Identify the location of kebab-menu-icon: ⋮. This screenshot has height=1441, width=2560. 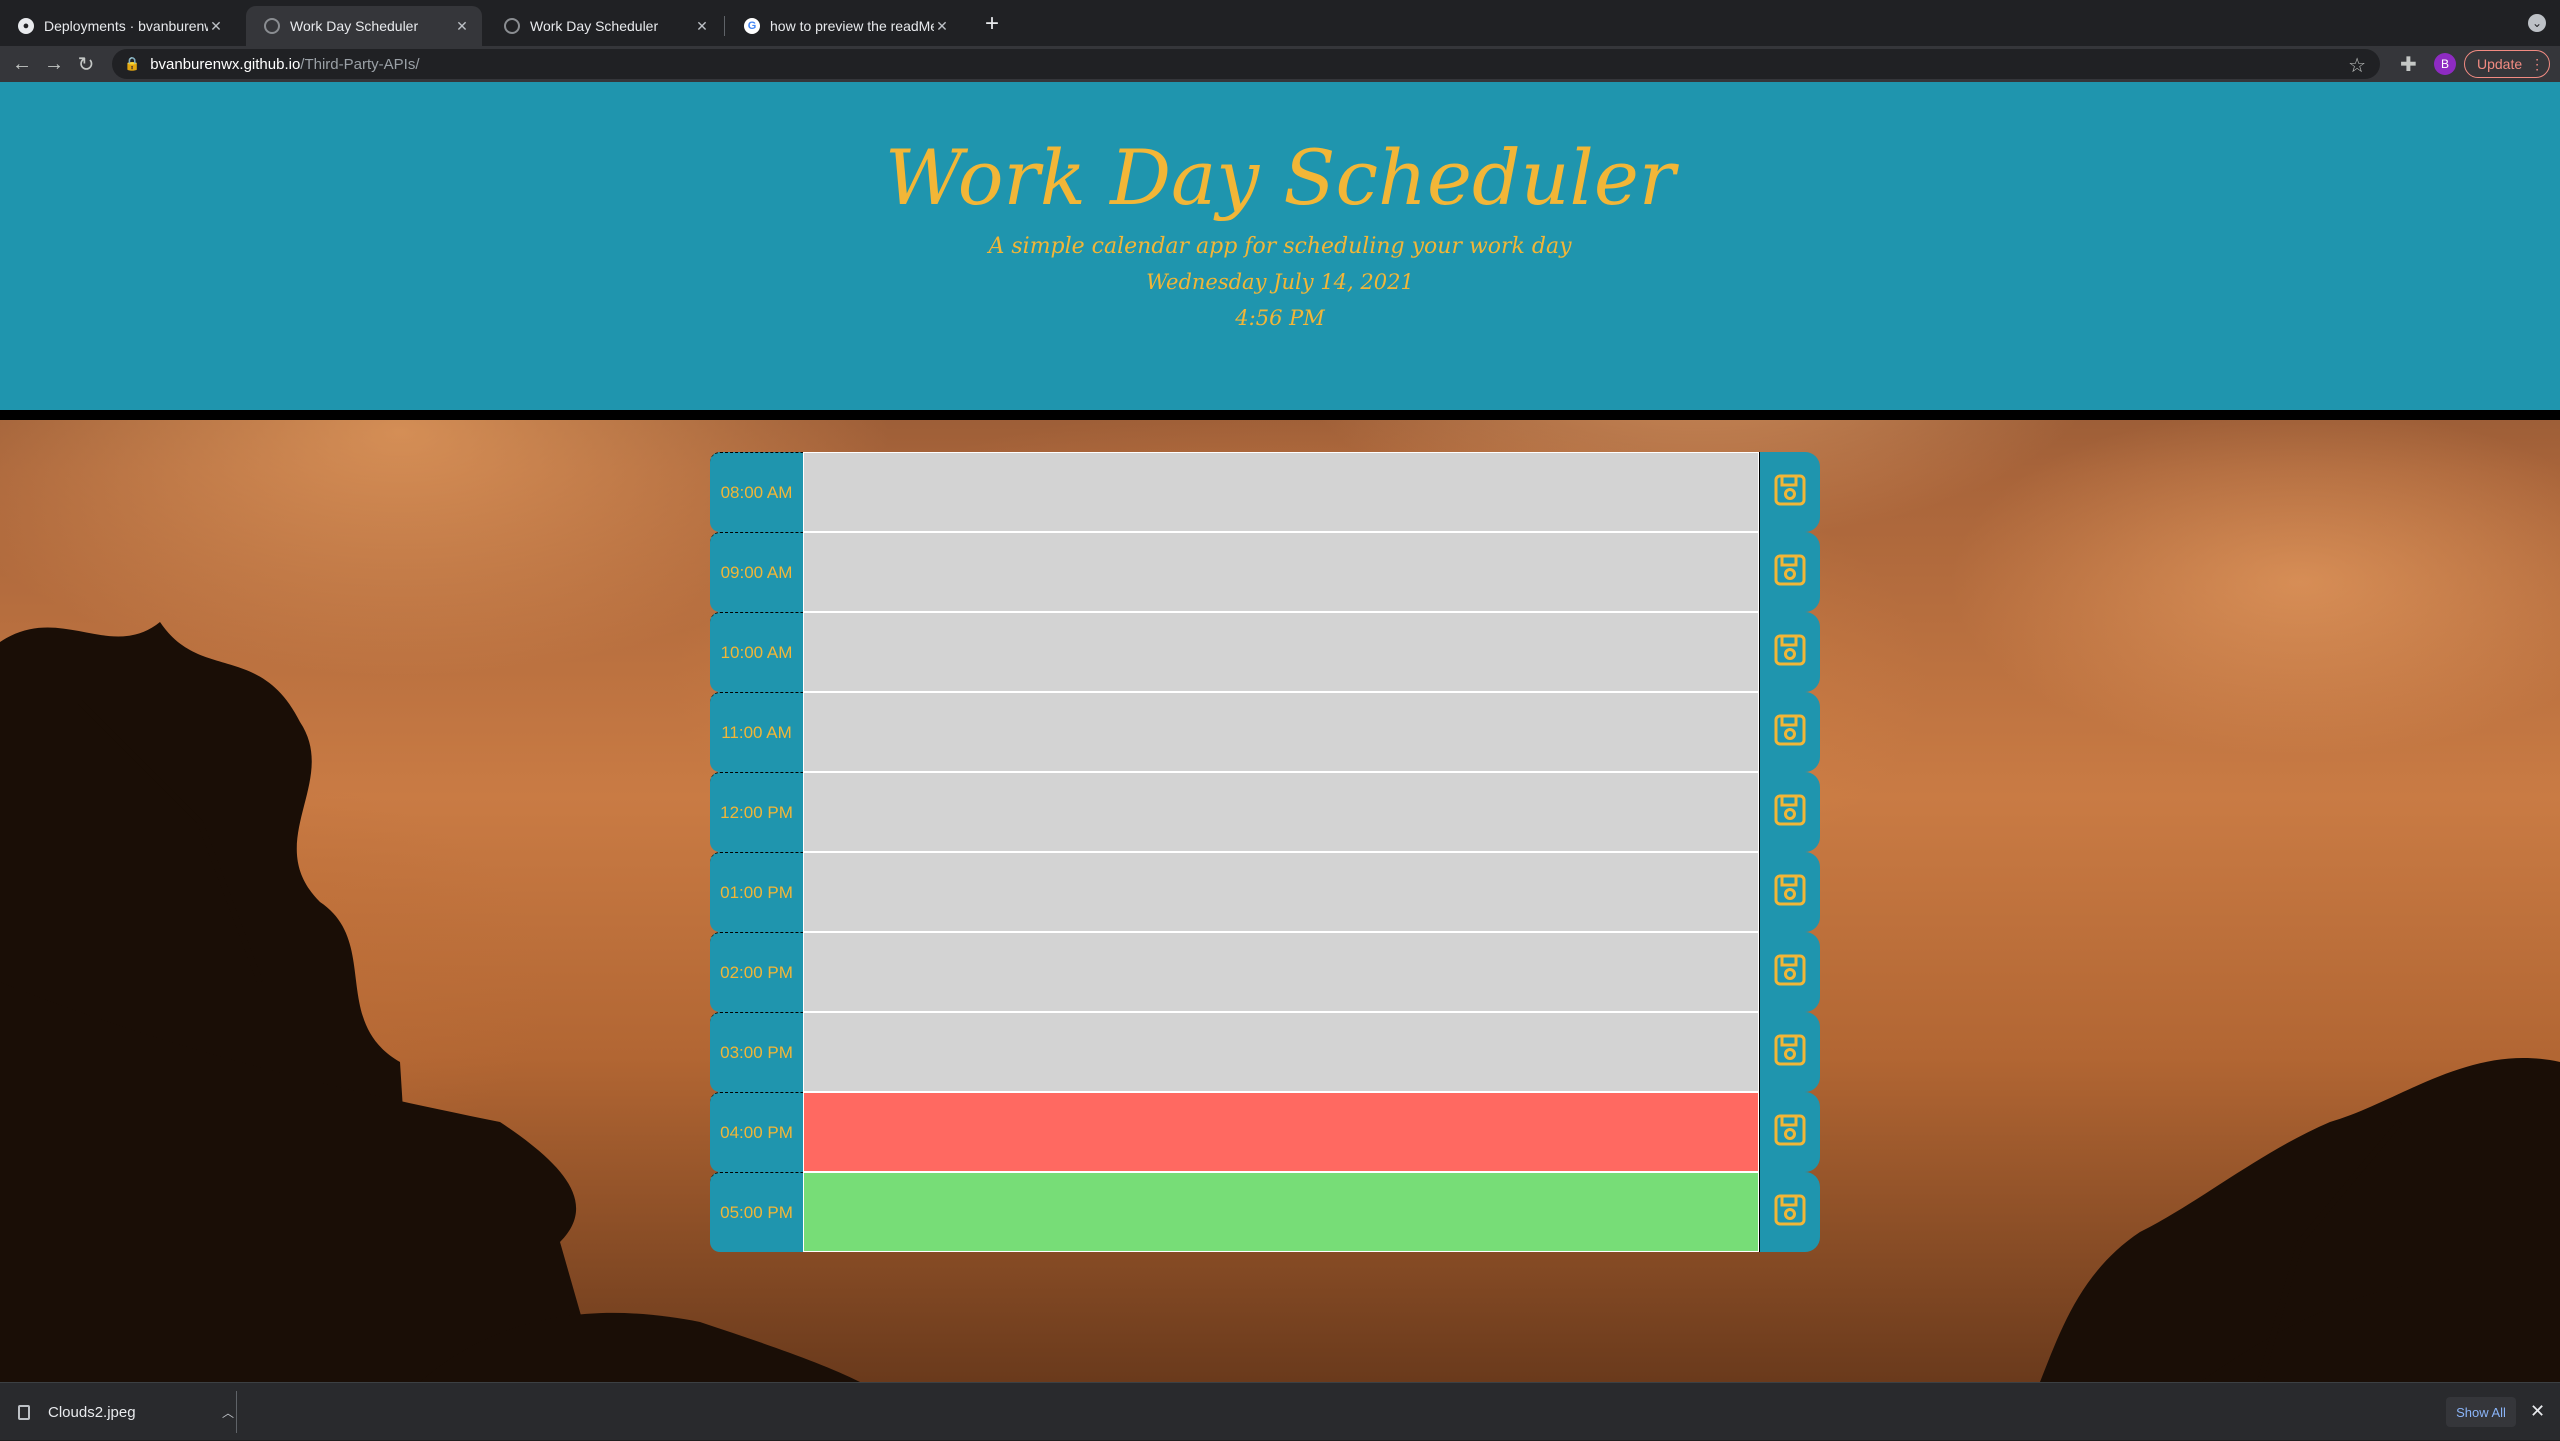
(2537, 64).